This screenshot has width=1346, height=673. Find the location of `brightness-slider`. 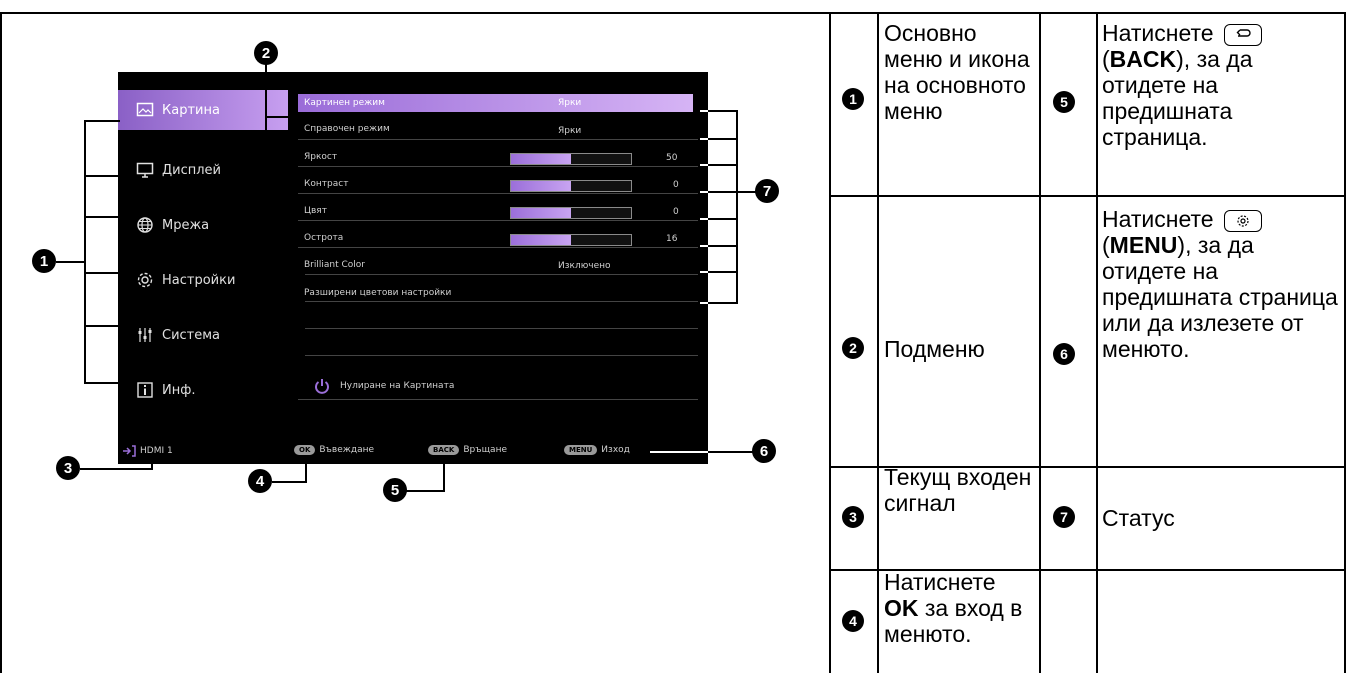

brightness-slider is located at coordinates (571, 159).